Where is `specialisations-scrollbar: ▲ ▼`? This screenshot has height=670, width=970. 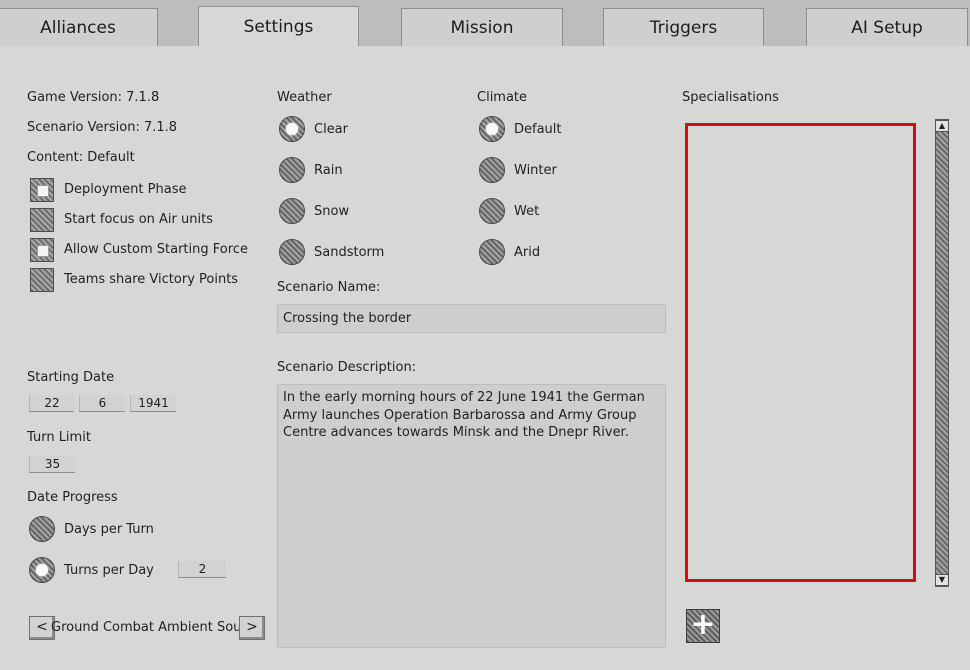 specialisations-scrollbar: ▲ ▼ is located at coordinates (942, 353).